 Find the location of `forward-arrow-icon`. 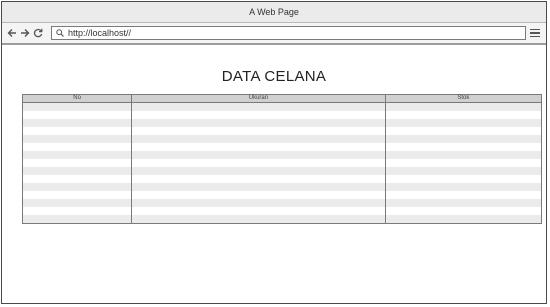

forward-arrow-icon is located at coordinates (25, 33).